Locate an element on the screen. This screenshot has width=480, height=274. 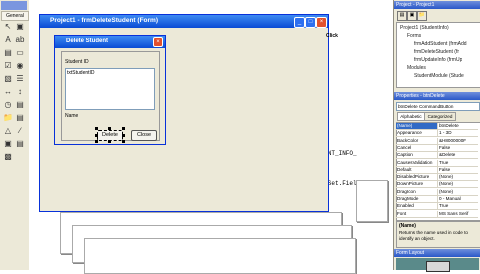
option-button-icon: ◉ is located at coordinates (20, 66).